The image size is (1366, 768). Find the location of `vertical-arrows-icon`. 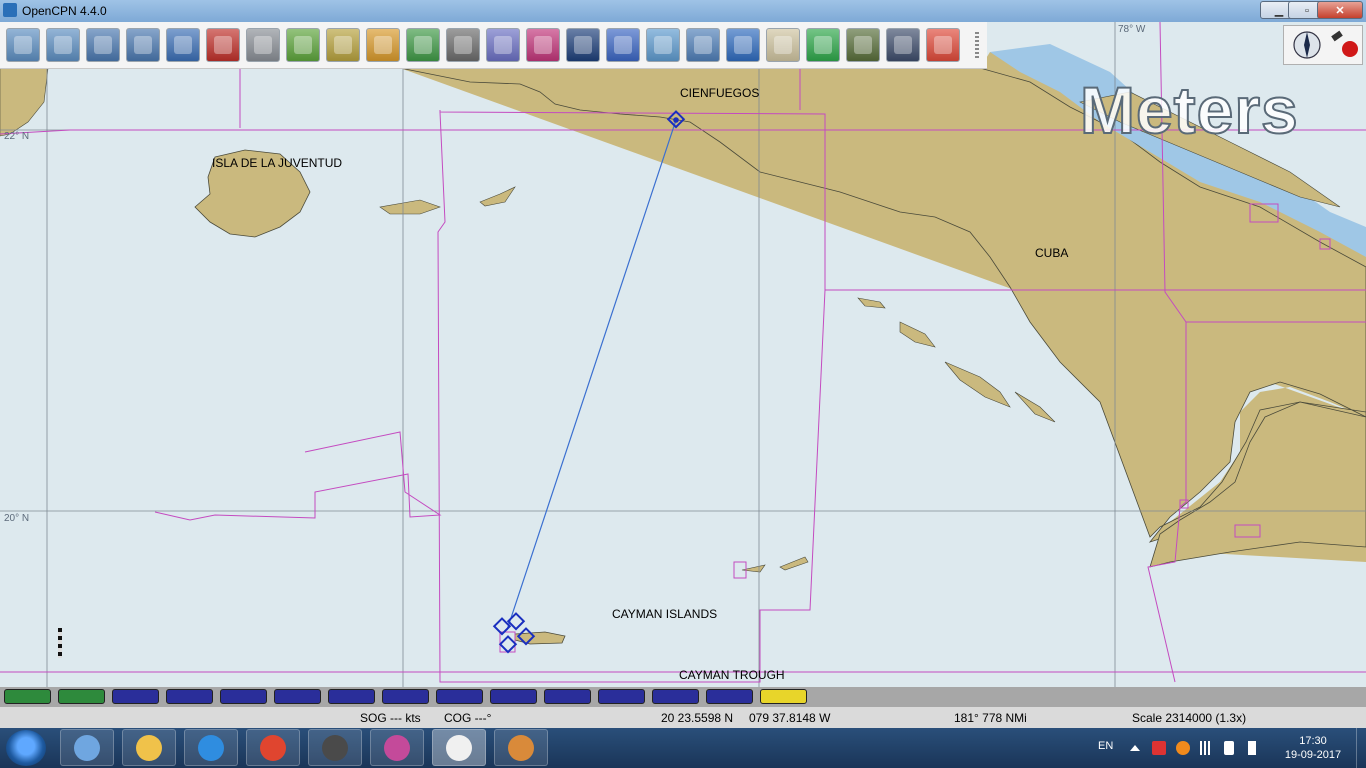

vertical-arrows-icon is located at coordinates (423, 45).